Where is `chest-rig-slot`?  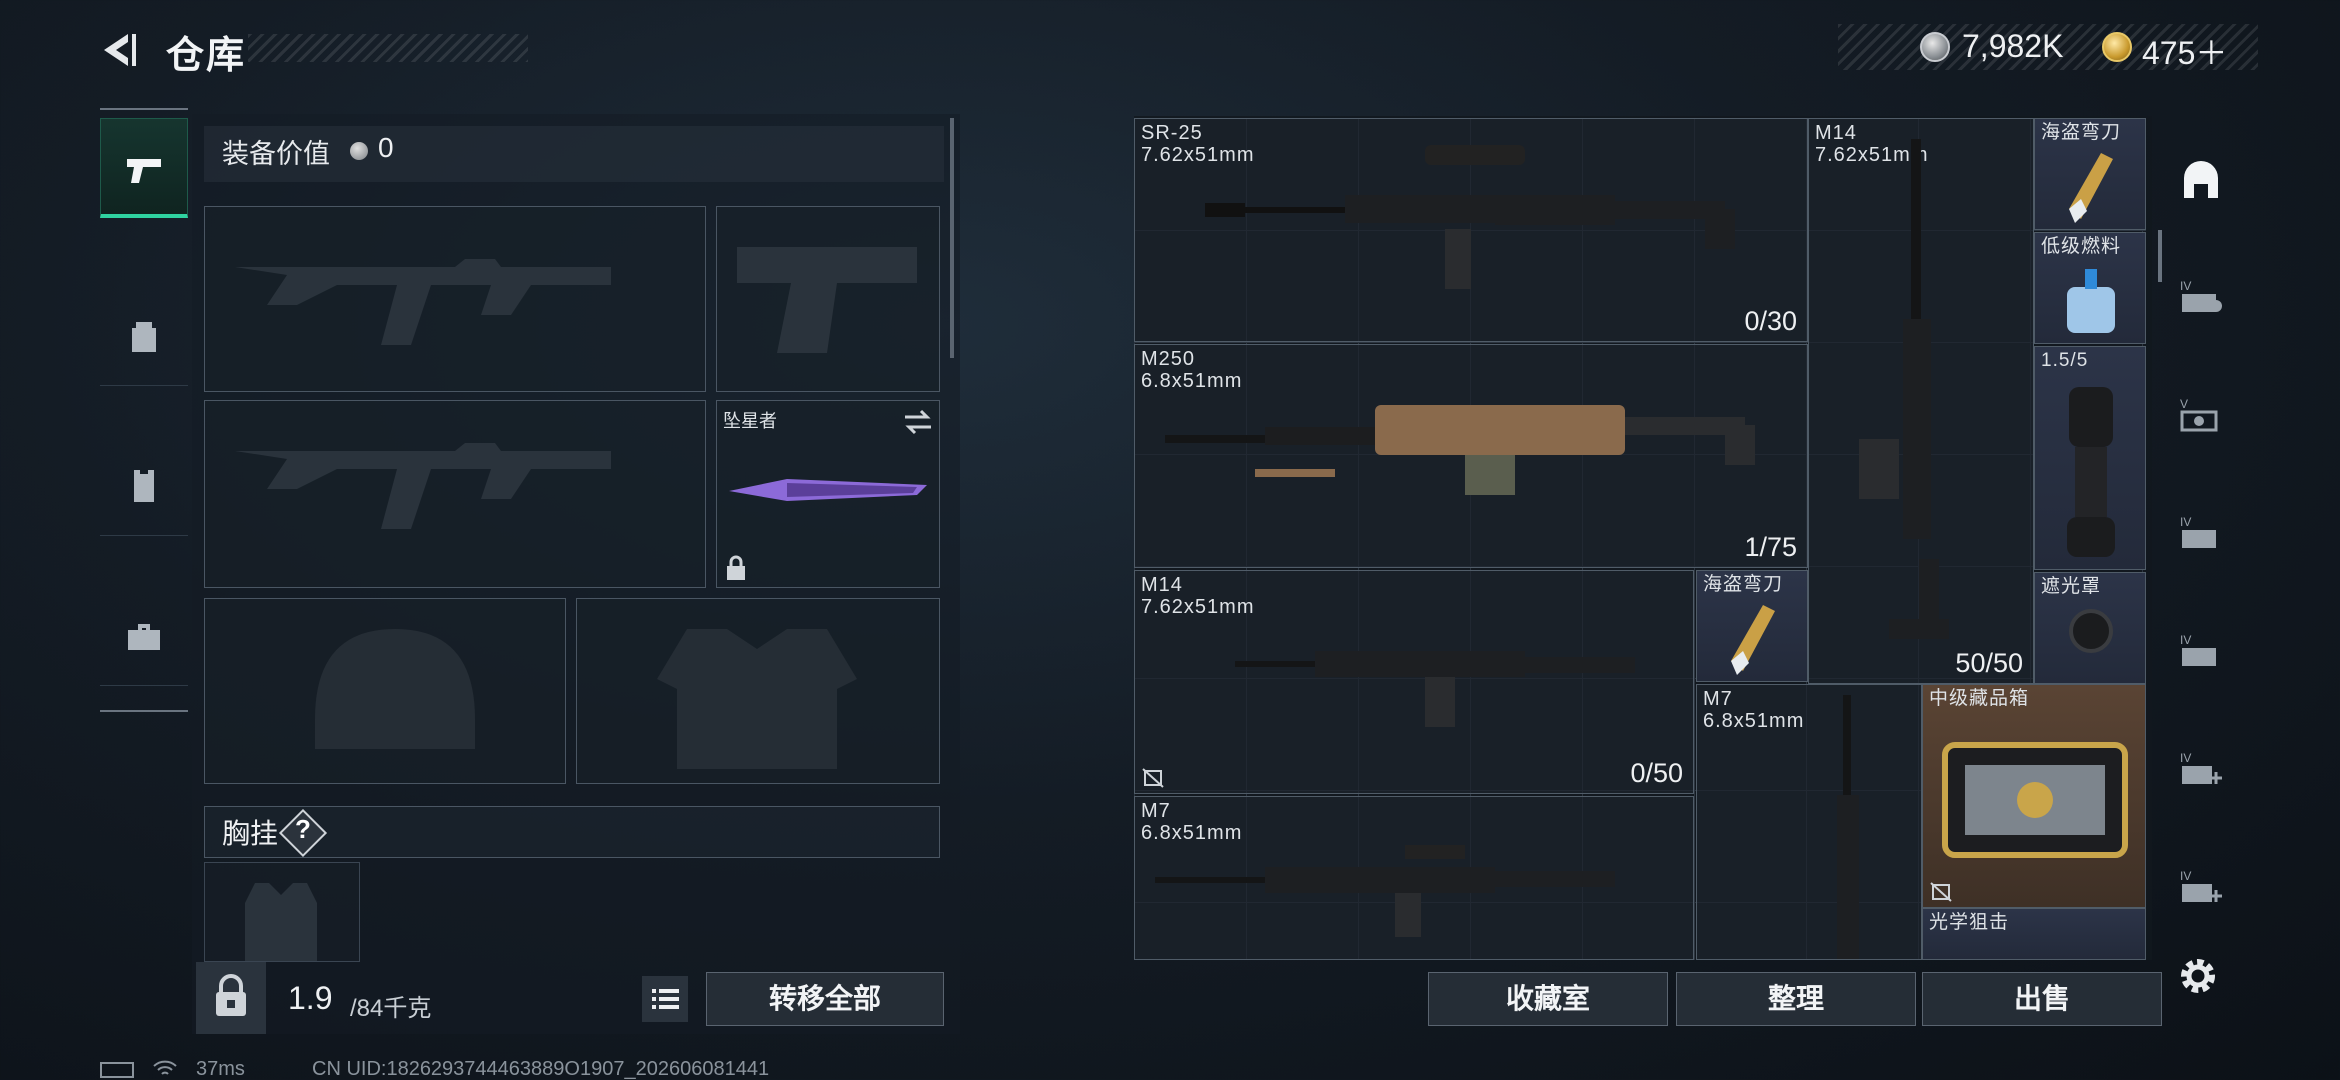
chest-rig-slot is located at coordinates (282, 912).